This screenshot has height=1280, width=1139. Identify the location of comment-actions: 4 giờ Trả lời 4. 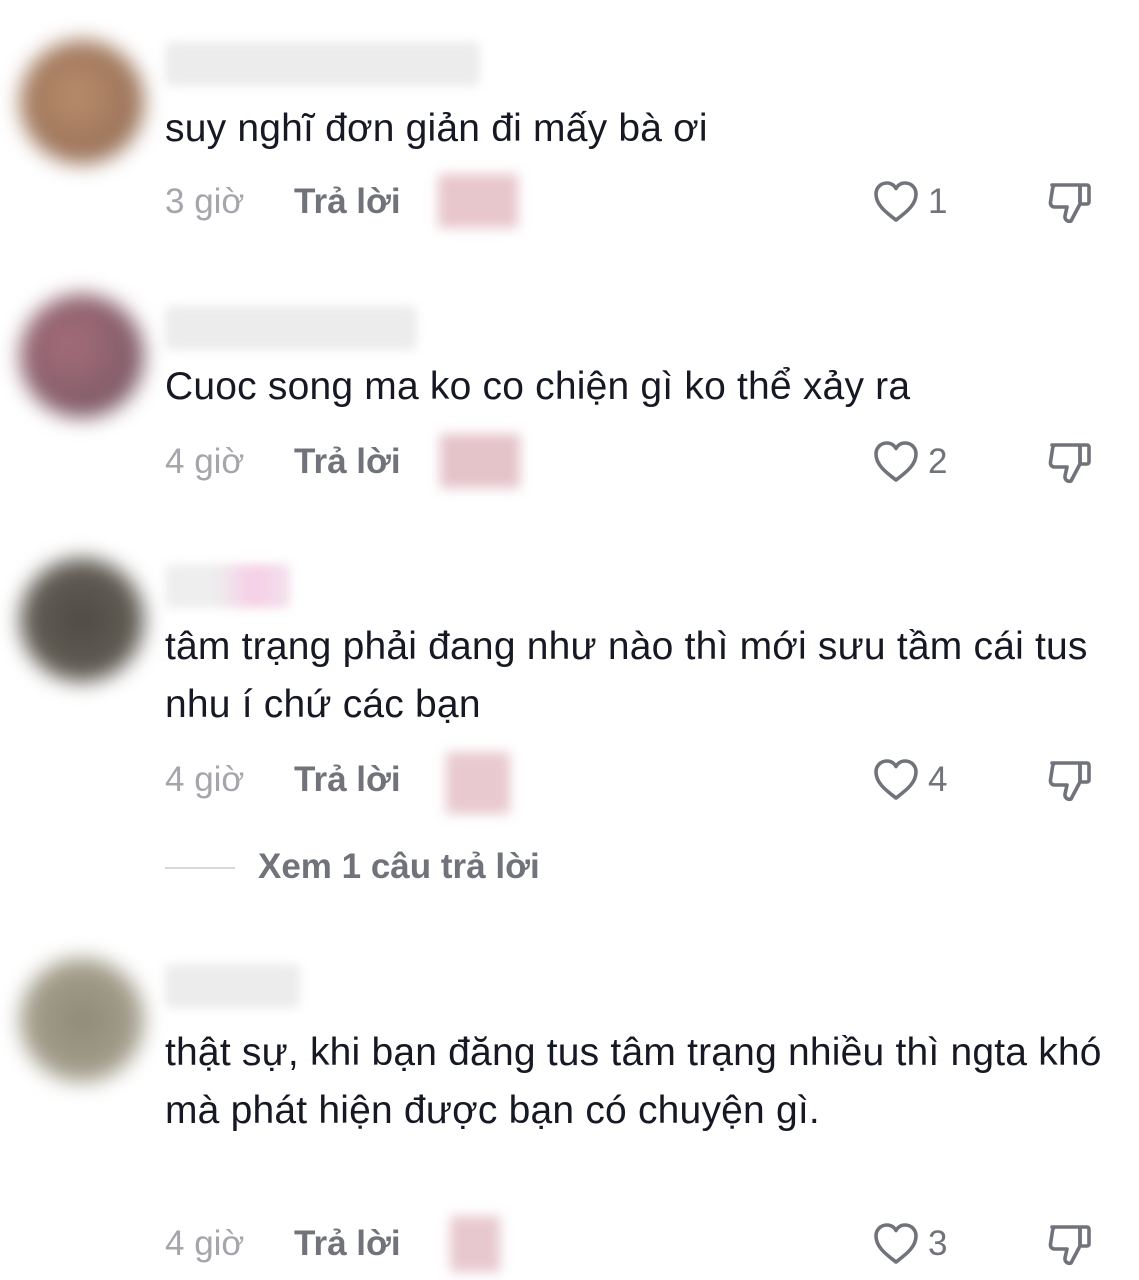
(569, 783).